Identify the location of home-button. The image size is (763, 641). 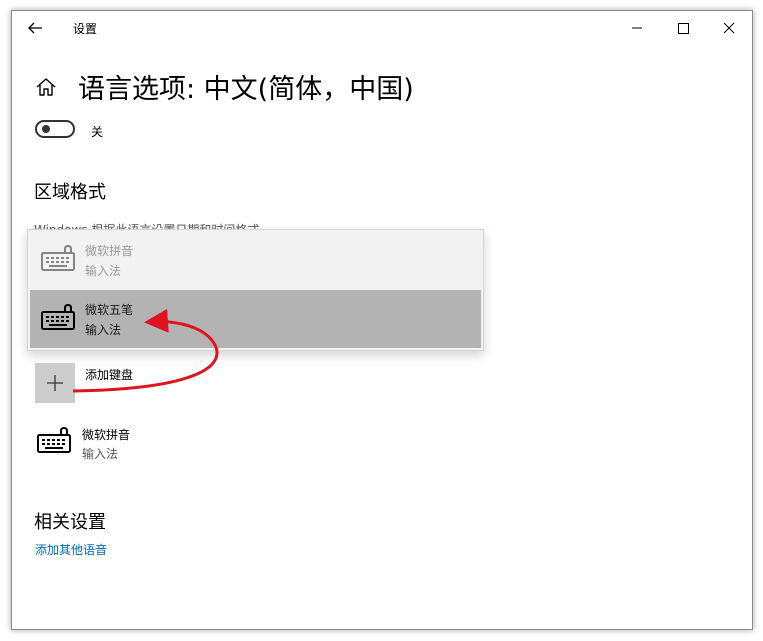
(46, 87).